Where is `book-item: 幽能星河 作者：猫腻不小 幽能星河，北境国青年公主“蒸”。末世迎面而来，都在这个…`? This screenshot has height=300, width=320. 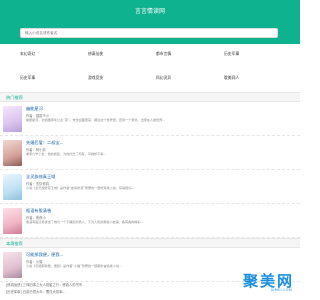 book-item: 幽能星河 作者：猫腻不小 幽能星河，北境国青年公主“蒸”。末世迎面而来，都在这个… is located at coordinates (150, 119).